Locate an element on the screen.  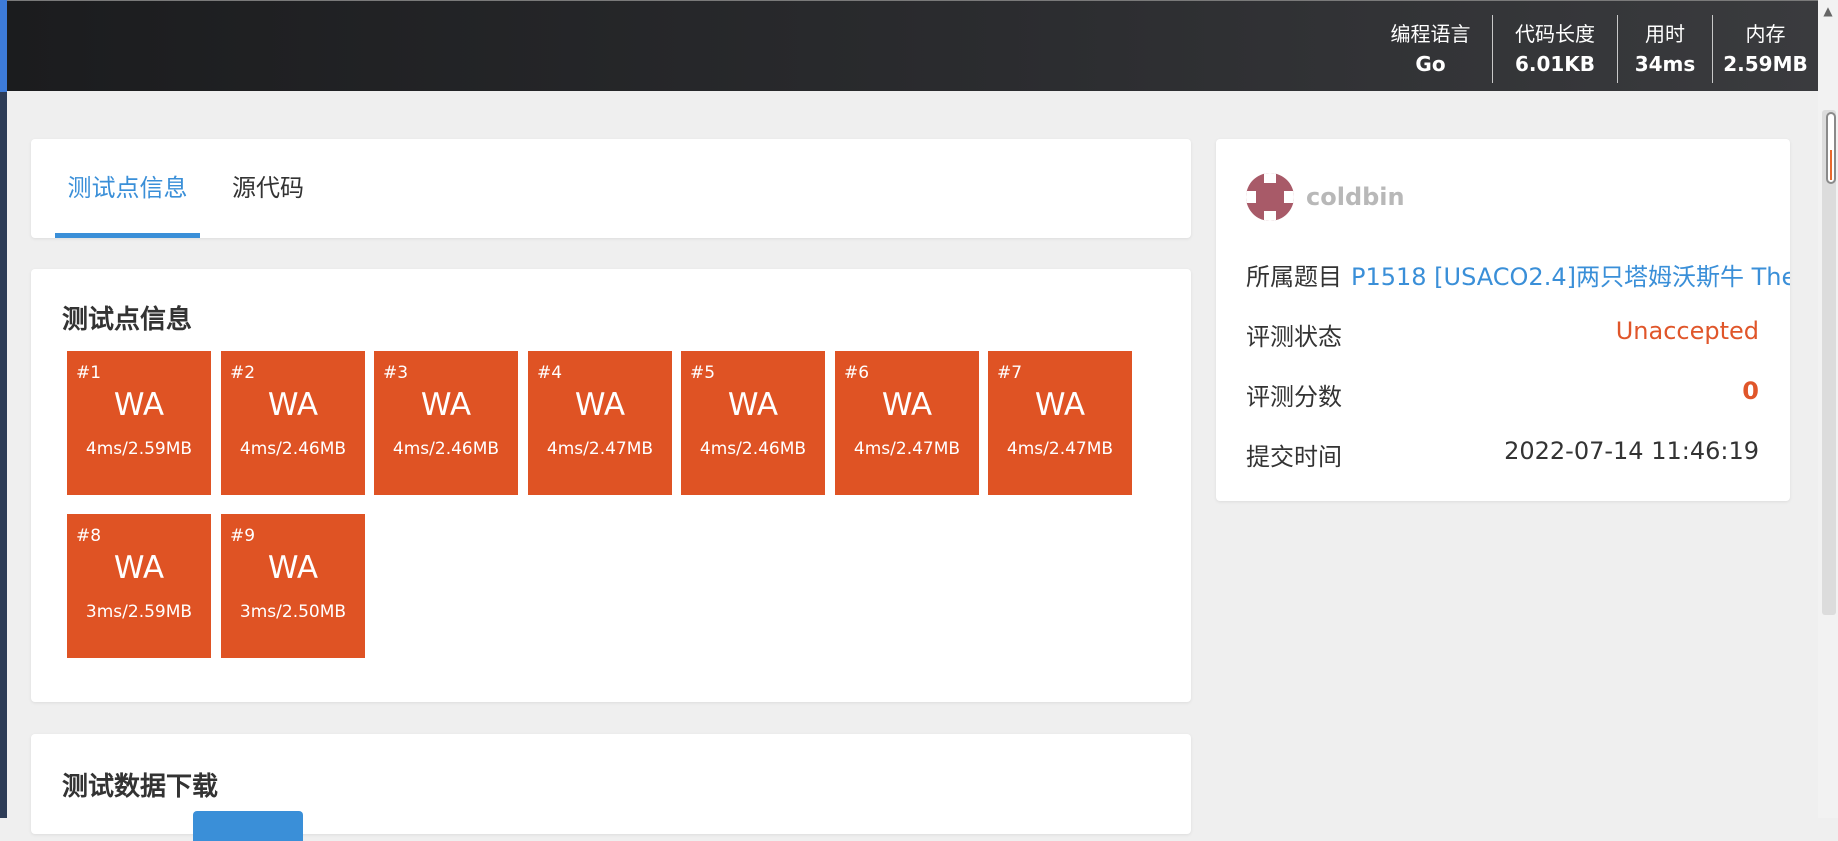
stat-value: 6.01KB is located at coordinates (1555, 64).